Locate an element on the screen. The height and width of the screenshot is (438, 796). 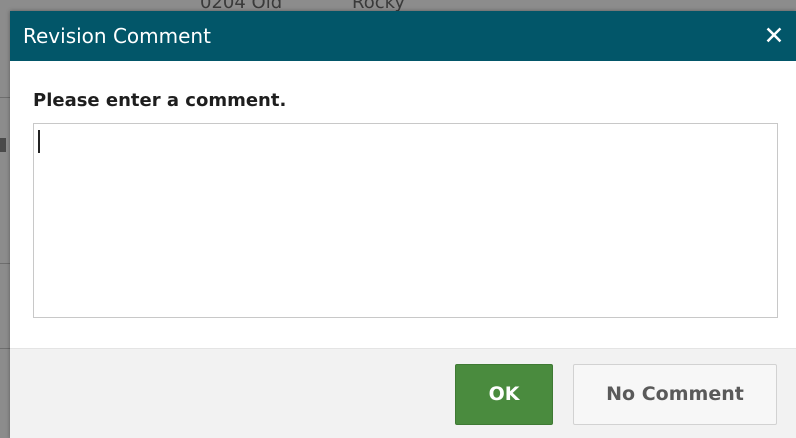
text-cursor is located at coordinates (39, 141).